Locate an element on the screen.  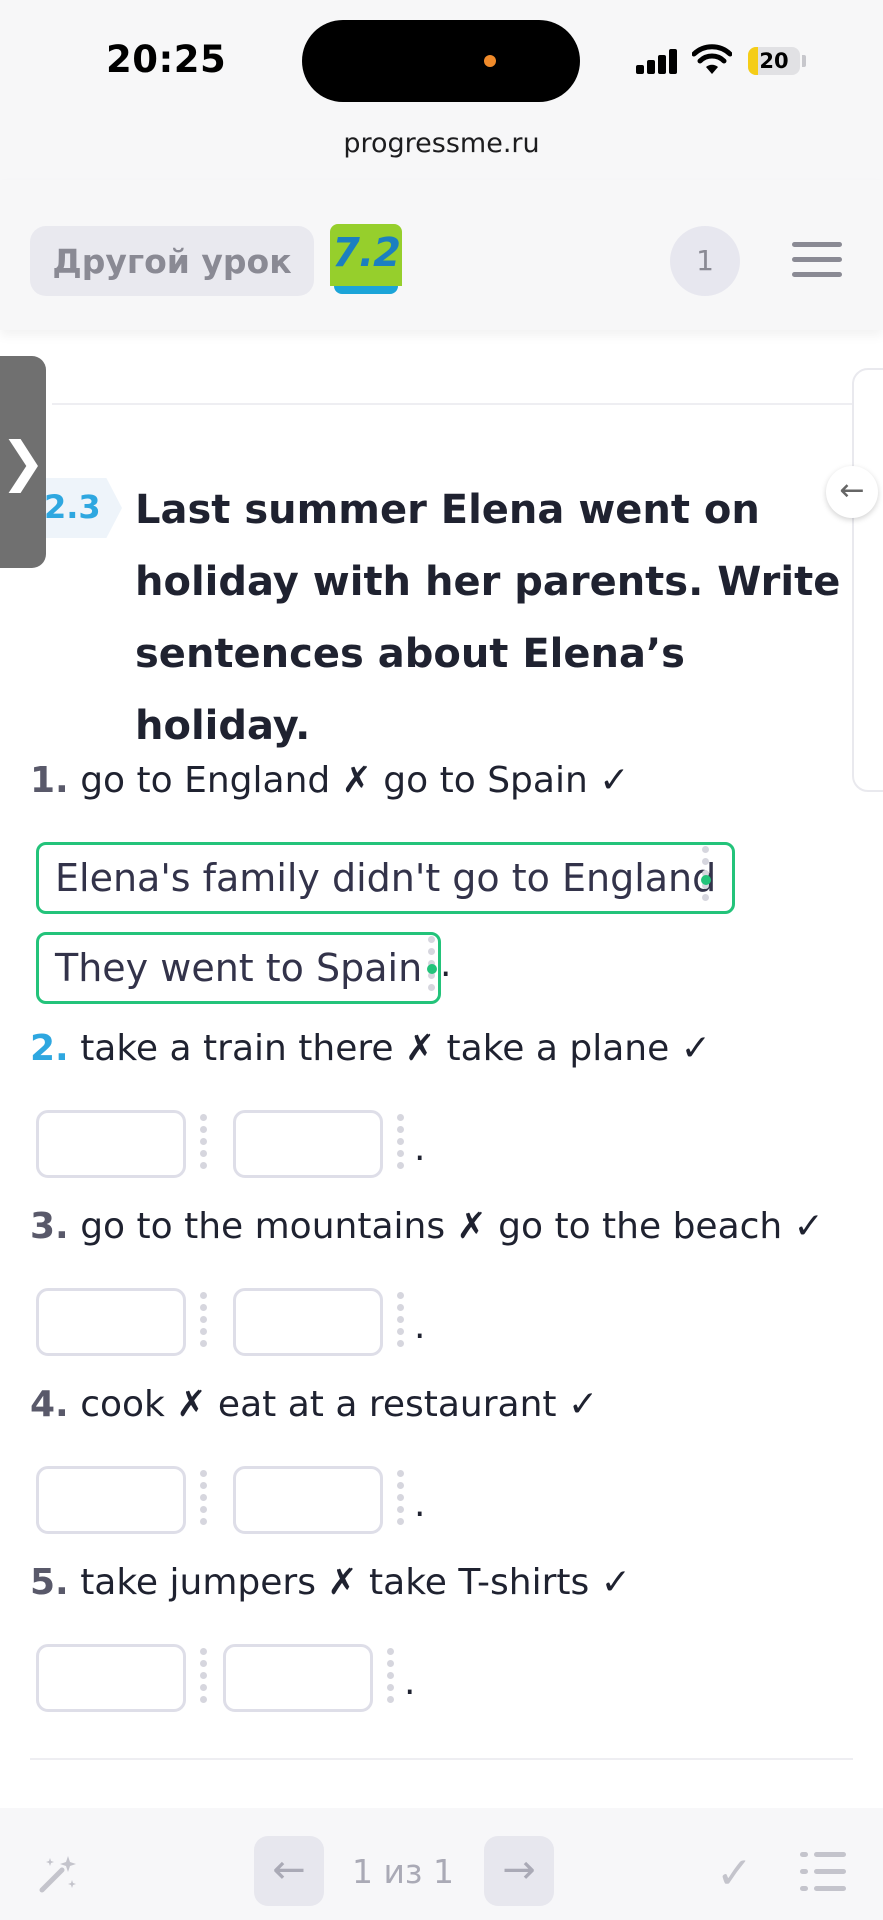
chevron-right-icon: ❯ is located at coordinates (23, 461).